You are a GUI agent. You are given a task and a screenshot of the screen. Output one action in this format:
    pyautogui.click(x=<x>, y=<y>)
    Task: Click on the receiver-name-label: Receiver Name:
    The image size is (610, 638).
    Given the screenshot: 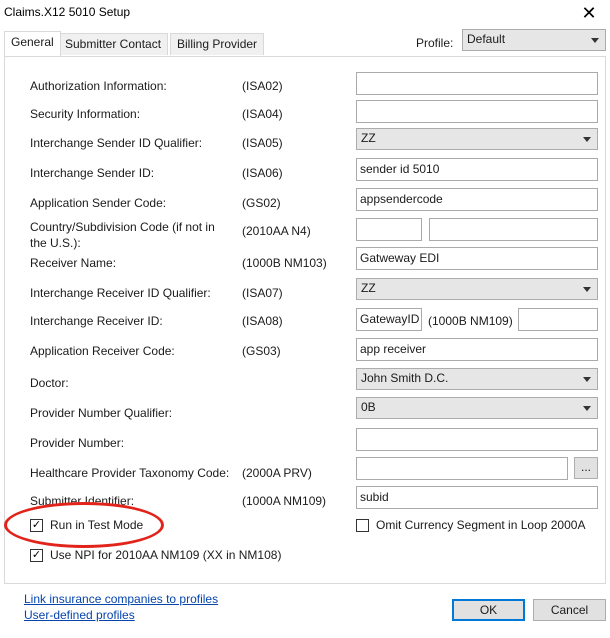 What is the action you would take?
    pyautogui.click(x=73, y=263)
    